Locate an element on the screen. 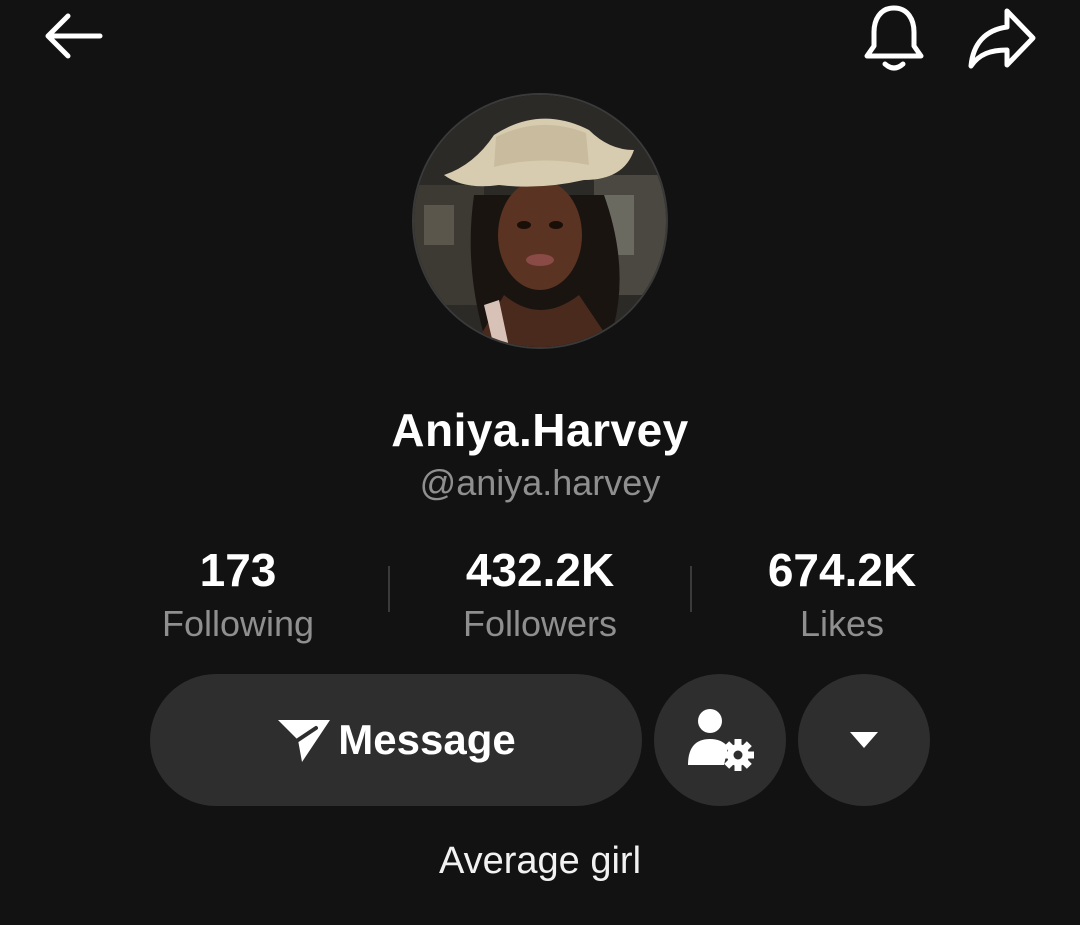 This screenshot has height=925, width=1080. message-button: Message is located at coordinates (396, 740).